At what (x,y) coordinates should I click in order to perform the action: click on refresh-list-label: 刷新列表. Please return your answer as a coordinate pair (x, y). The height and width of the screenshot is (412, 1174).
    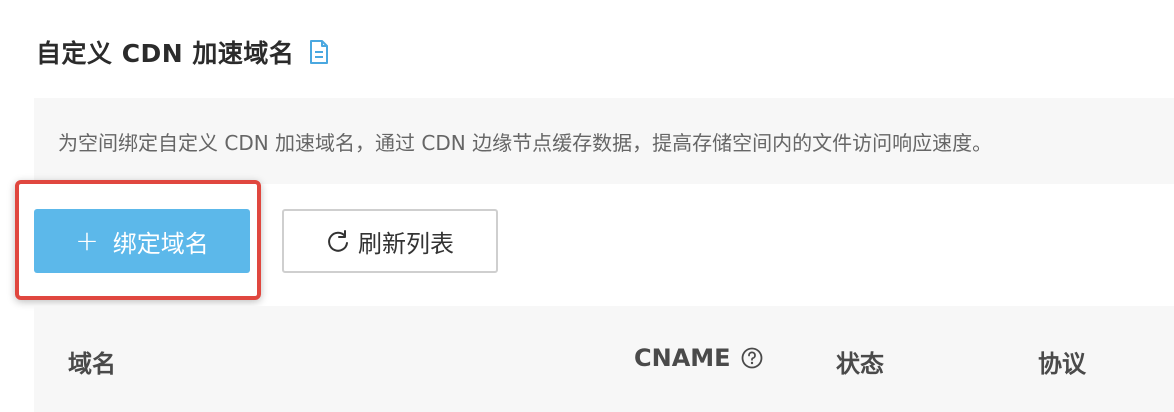
    Looking at the image, I should click on (406, 243).